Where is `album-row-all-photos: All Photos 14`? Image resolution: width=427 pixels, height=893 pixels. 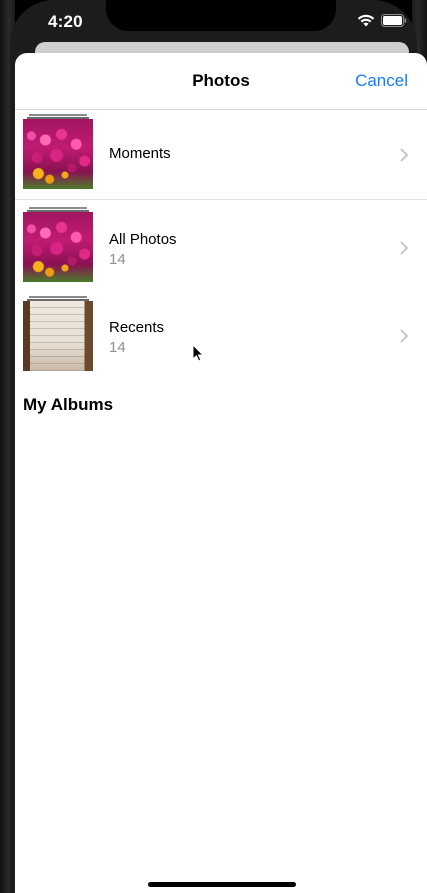
album-row-all-photos: All Photos 14 is located at coordinates (221, 244).